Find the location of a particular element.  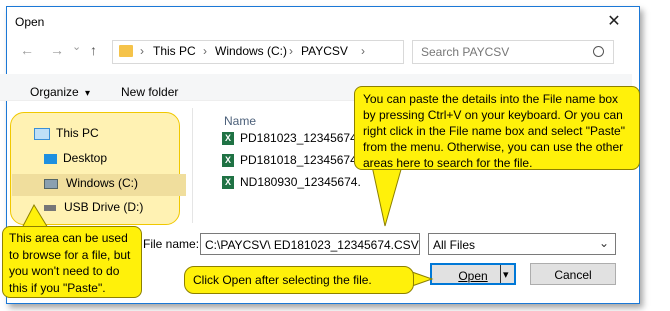

open-tip-callout: Click Open after selecting the file. is located at coordinates (299, 280).